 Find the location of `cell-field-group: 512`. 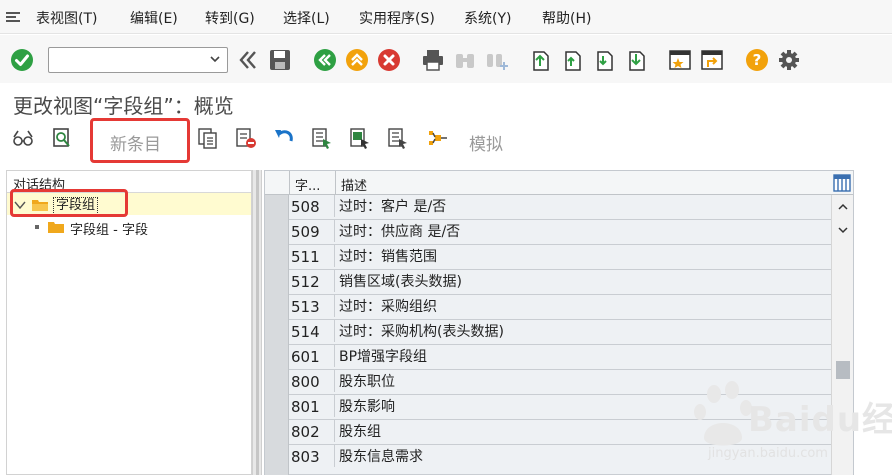

cell-field-group: 512 is located at coordinates (312, 281).